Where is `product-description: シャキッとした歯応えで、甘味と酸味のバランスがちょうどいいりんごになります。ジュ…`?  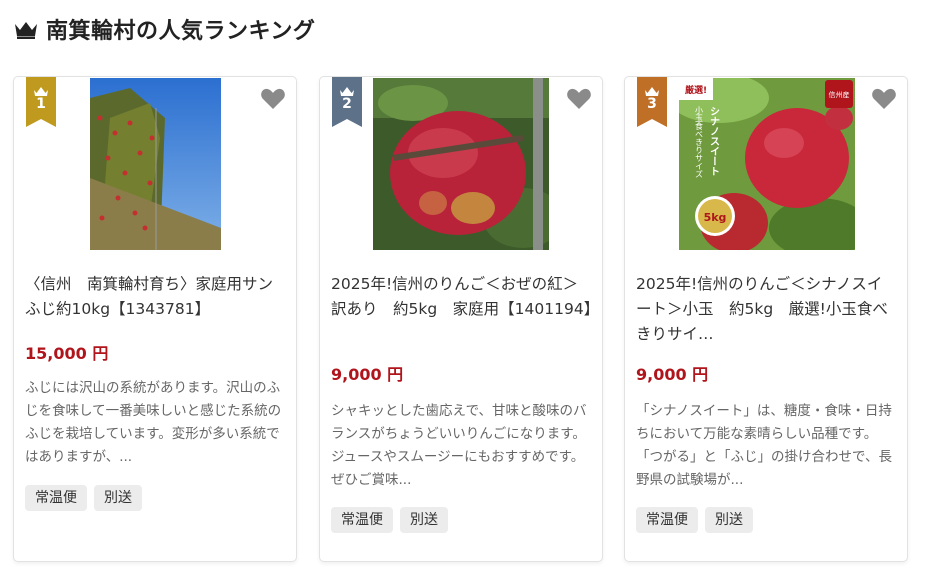
product-description: シャキッとした歯応えで、甘味と酸味のバランスがちょうどいいりんごになります。ジュ… is located at coordinates (459, 445).